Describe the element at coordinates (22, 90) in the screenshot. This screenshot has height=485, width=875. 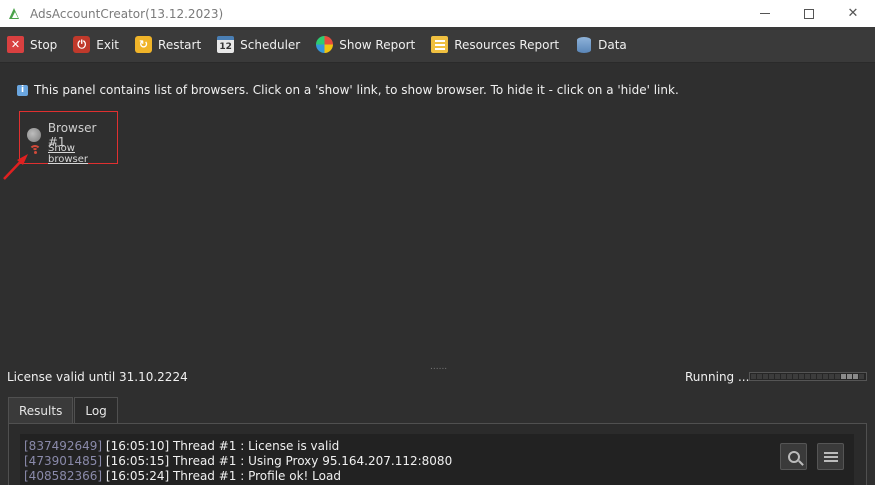
I see `info-icon: i` at that location.